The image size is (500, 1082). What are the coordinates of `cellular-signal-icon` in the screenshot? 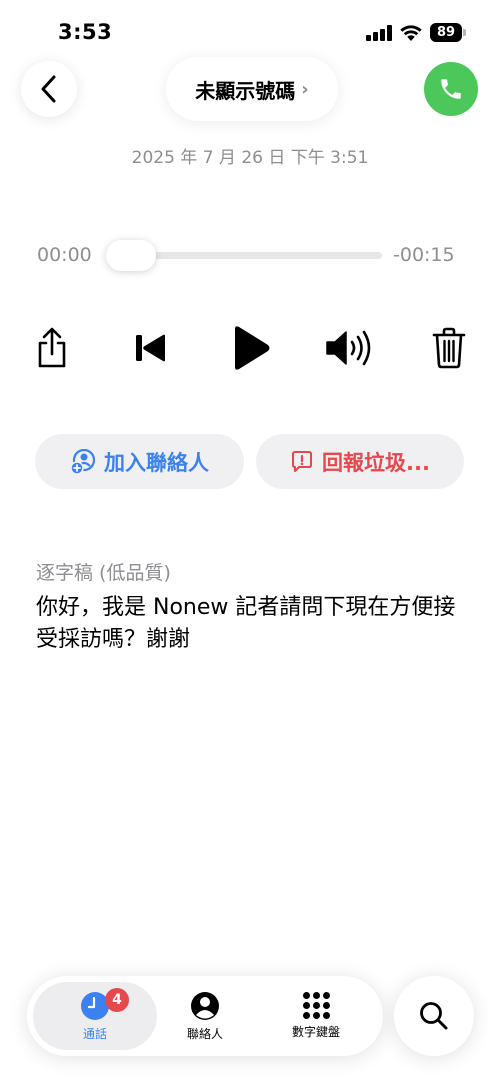 It's located at (379, 33).